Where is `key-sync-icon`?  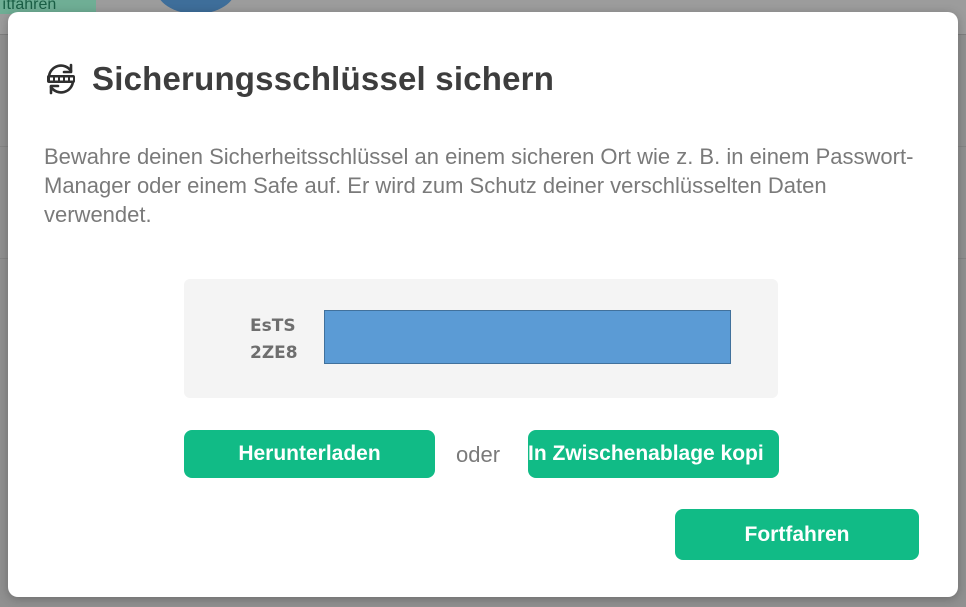
key-sync-icon is located at coordinates (61, 79).